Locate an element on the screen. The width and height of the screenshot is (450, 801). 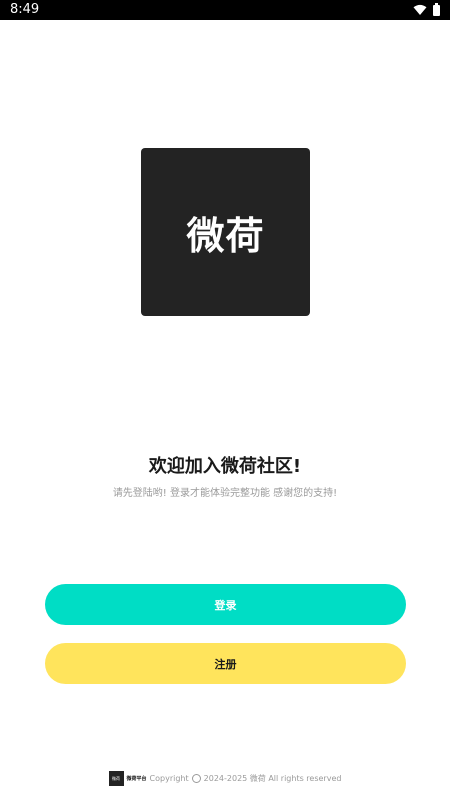
footer-logo: 微荷 is located at coordinates (116, 778).